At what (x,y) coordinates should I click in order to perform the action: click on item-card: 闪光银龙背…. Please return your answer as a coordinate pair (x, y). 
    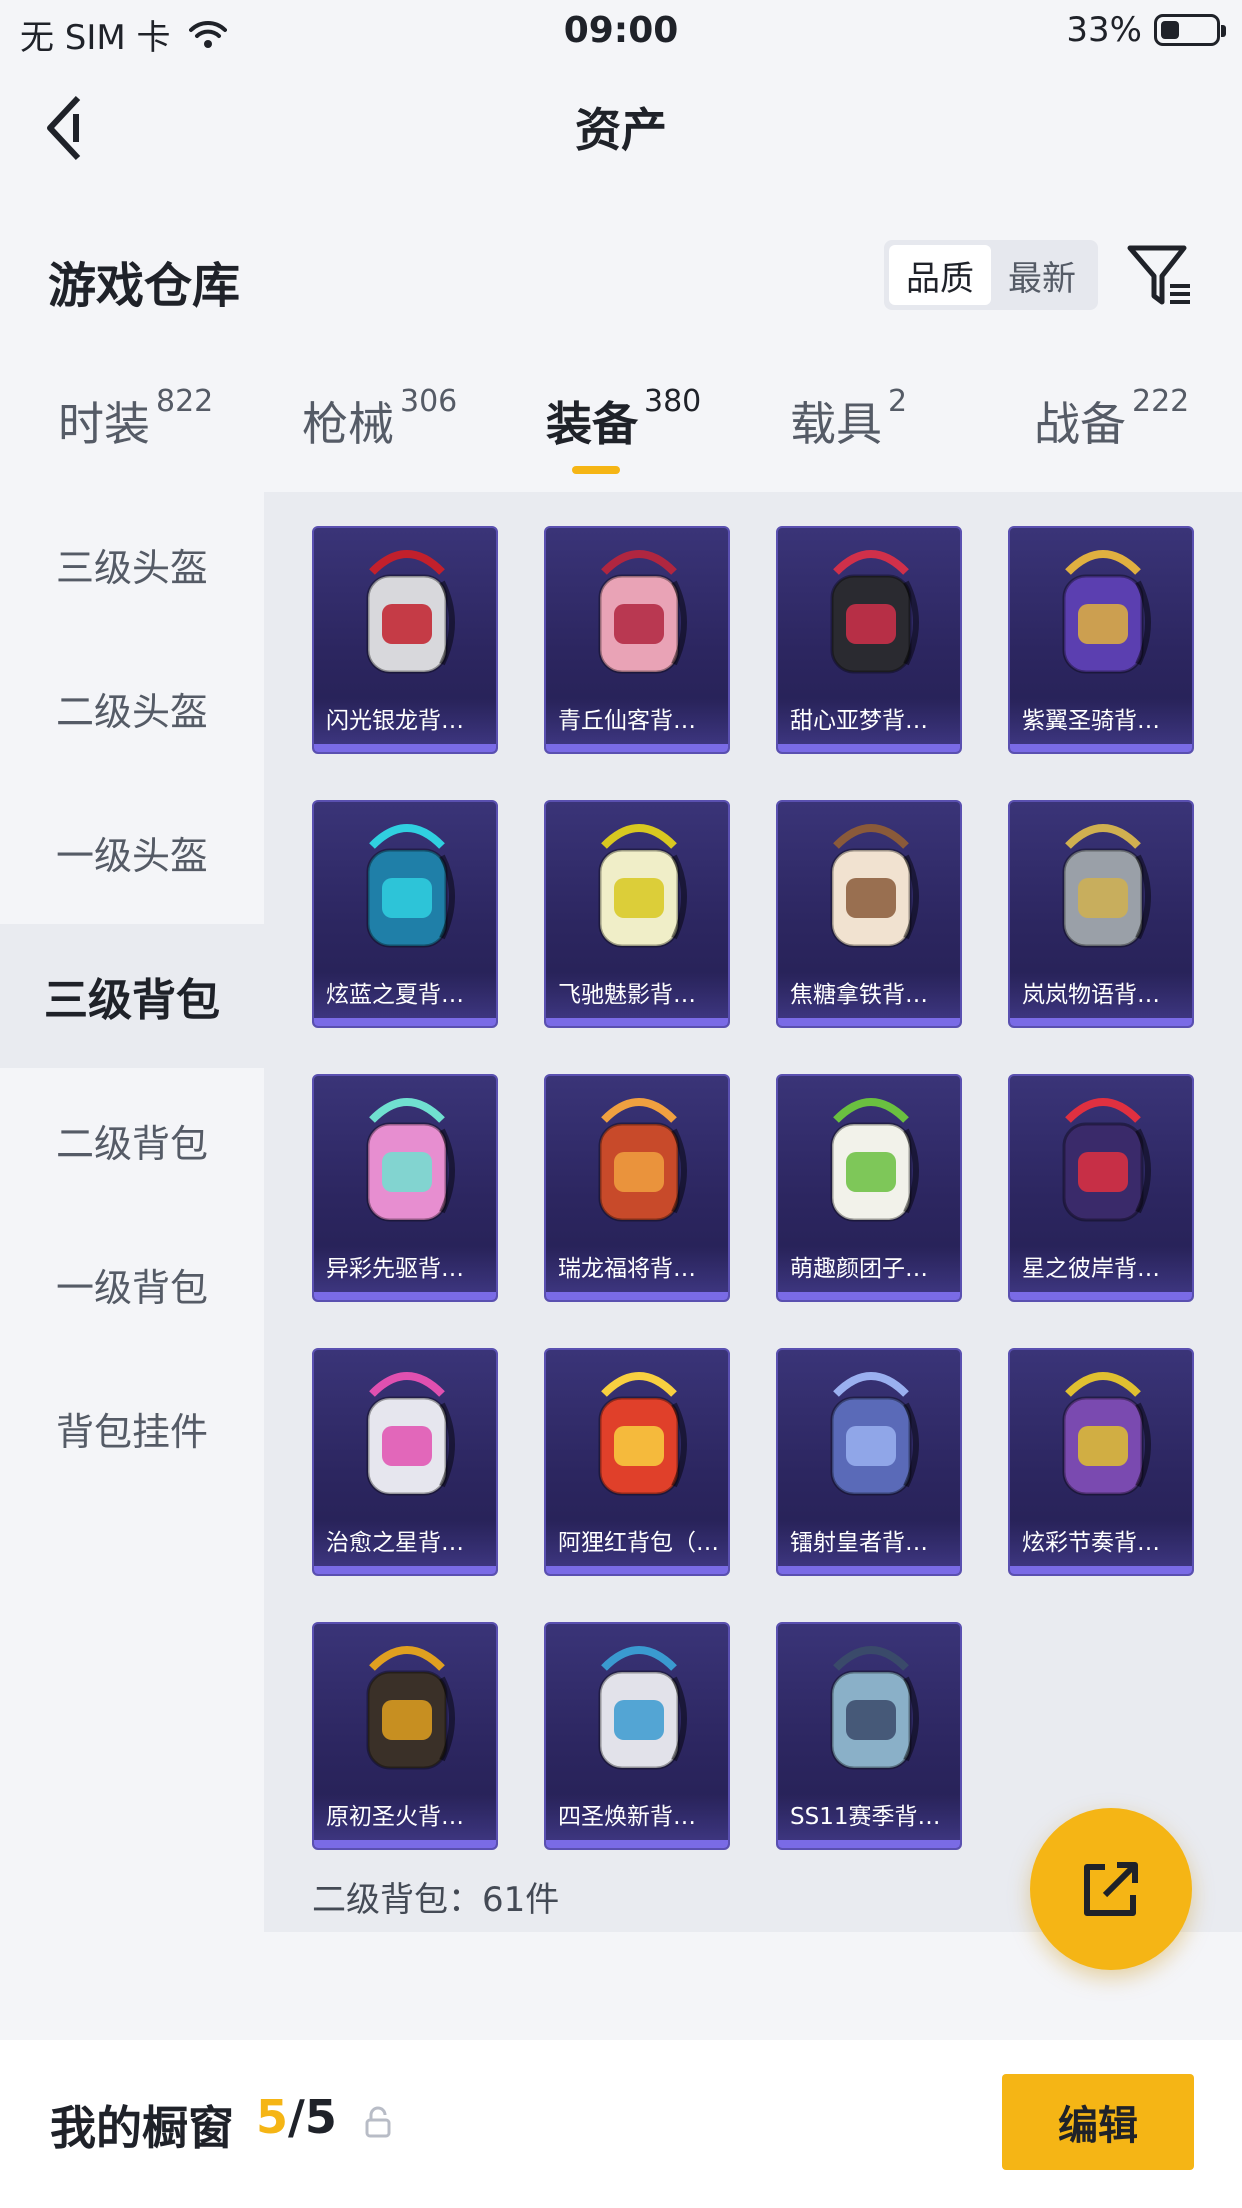
    Looking at the image, I should click on (405, 640).